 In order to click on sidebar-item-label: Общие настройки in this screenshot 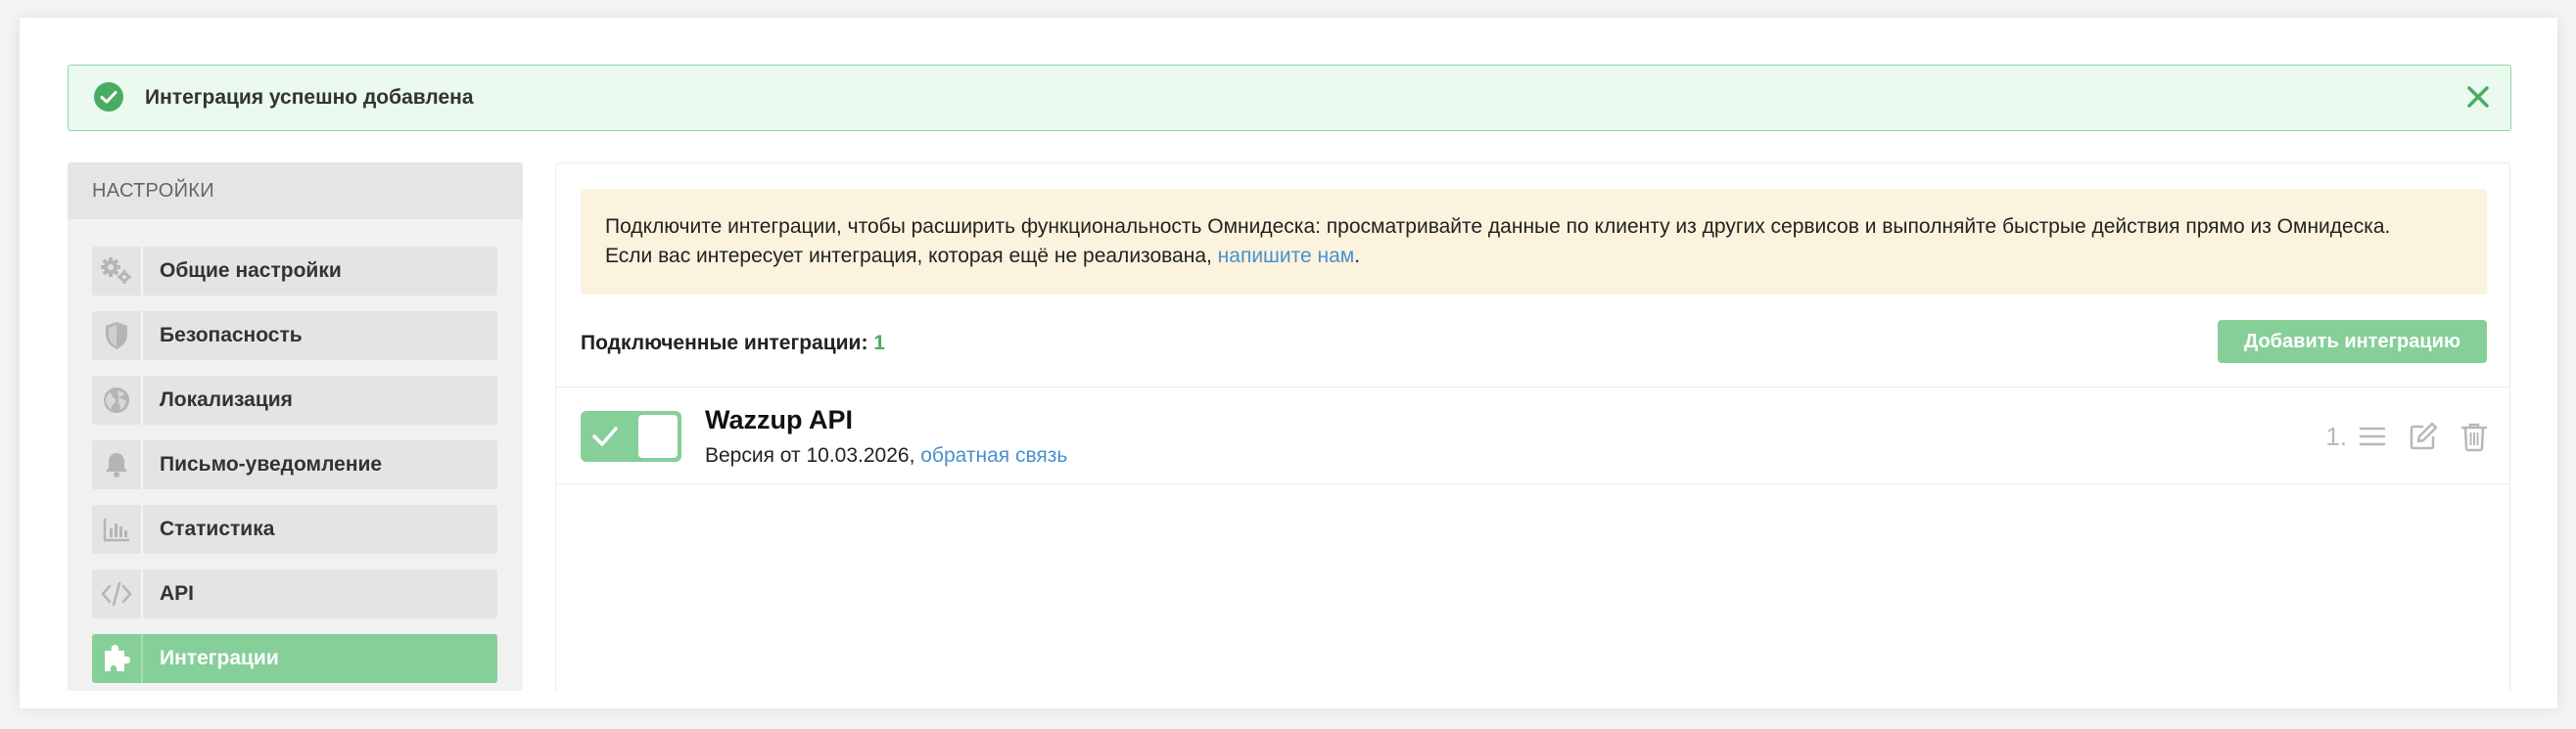, I will do `click(251, 270)`.